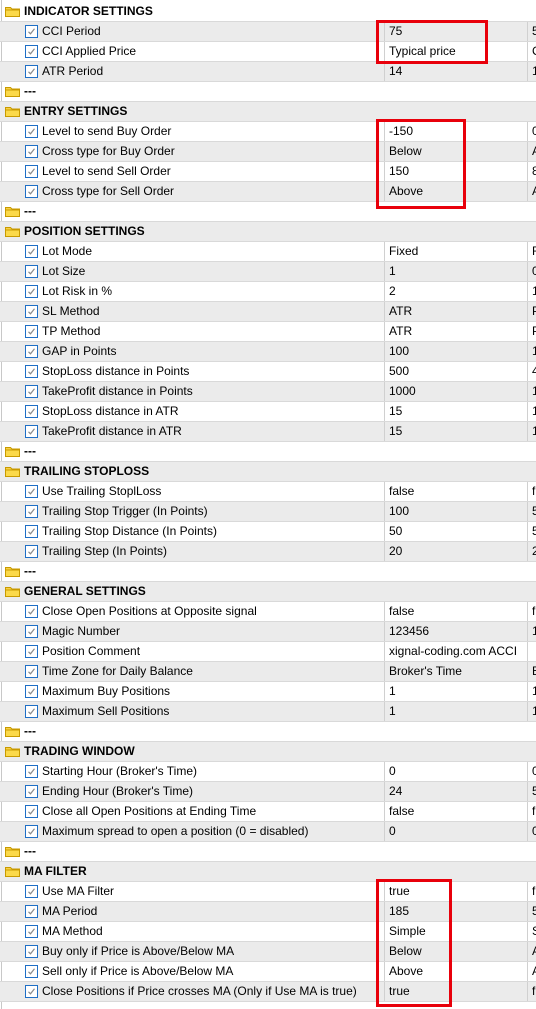  Describe the element at coordinates (455, 31) in the screenshot. I see `param-value: 75` at that location.